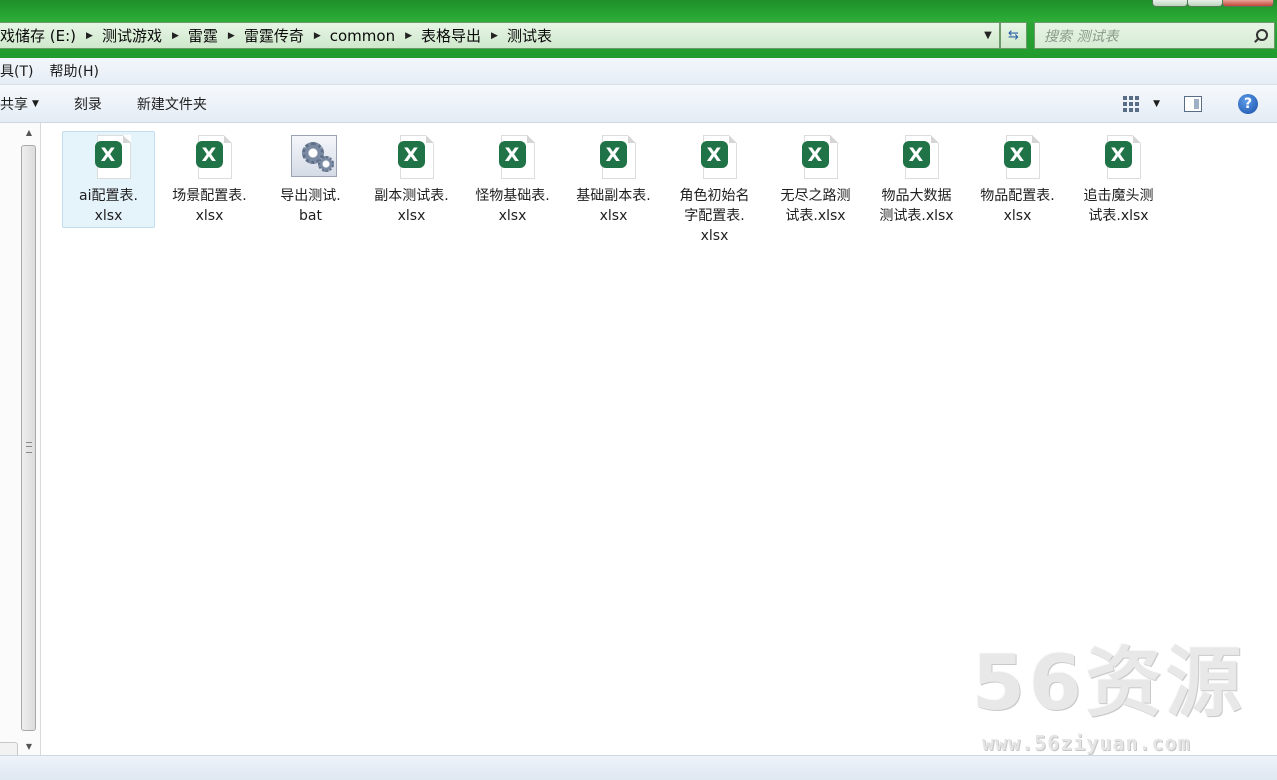 The image size is (1277, 780). I want to click on chevron-down-icon: ▼, so click(988, 35).